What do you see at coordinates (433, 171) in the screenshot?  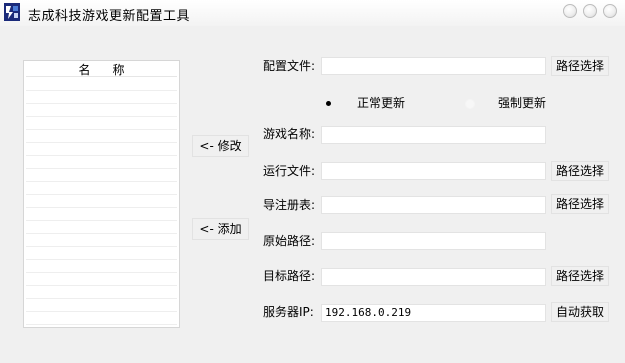 I see `run-file-field` at bounding box center [433, 171].